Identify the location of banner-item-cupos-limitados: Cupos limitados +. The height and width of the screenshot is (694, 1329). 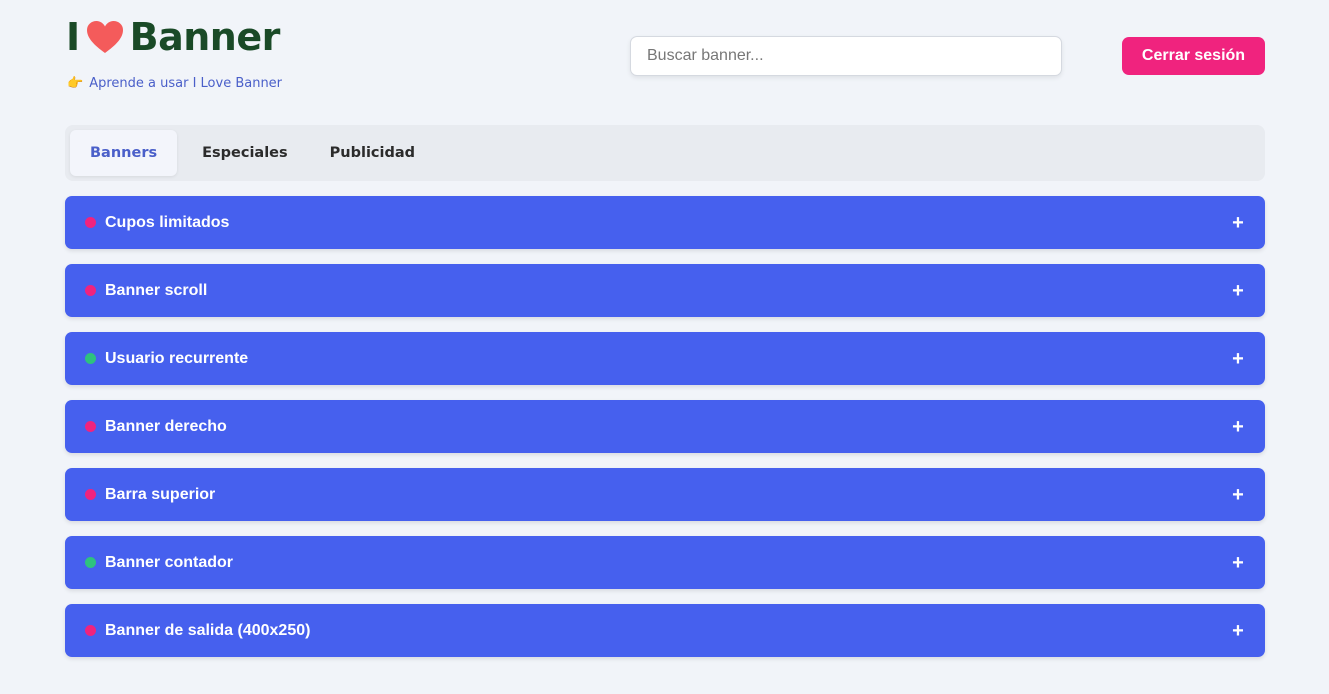
(665, 222).